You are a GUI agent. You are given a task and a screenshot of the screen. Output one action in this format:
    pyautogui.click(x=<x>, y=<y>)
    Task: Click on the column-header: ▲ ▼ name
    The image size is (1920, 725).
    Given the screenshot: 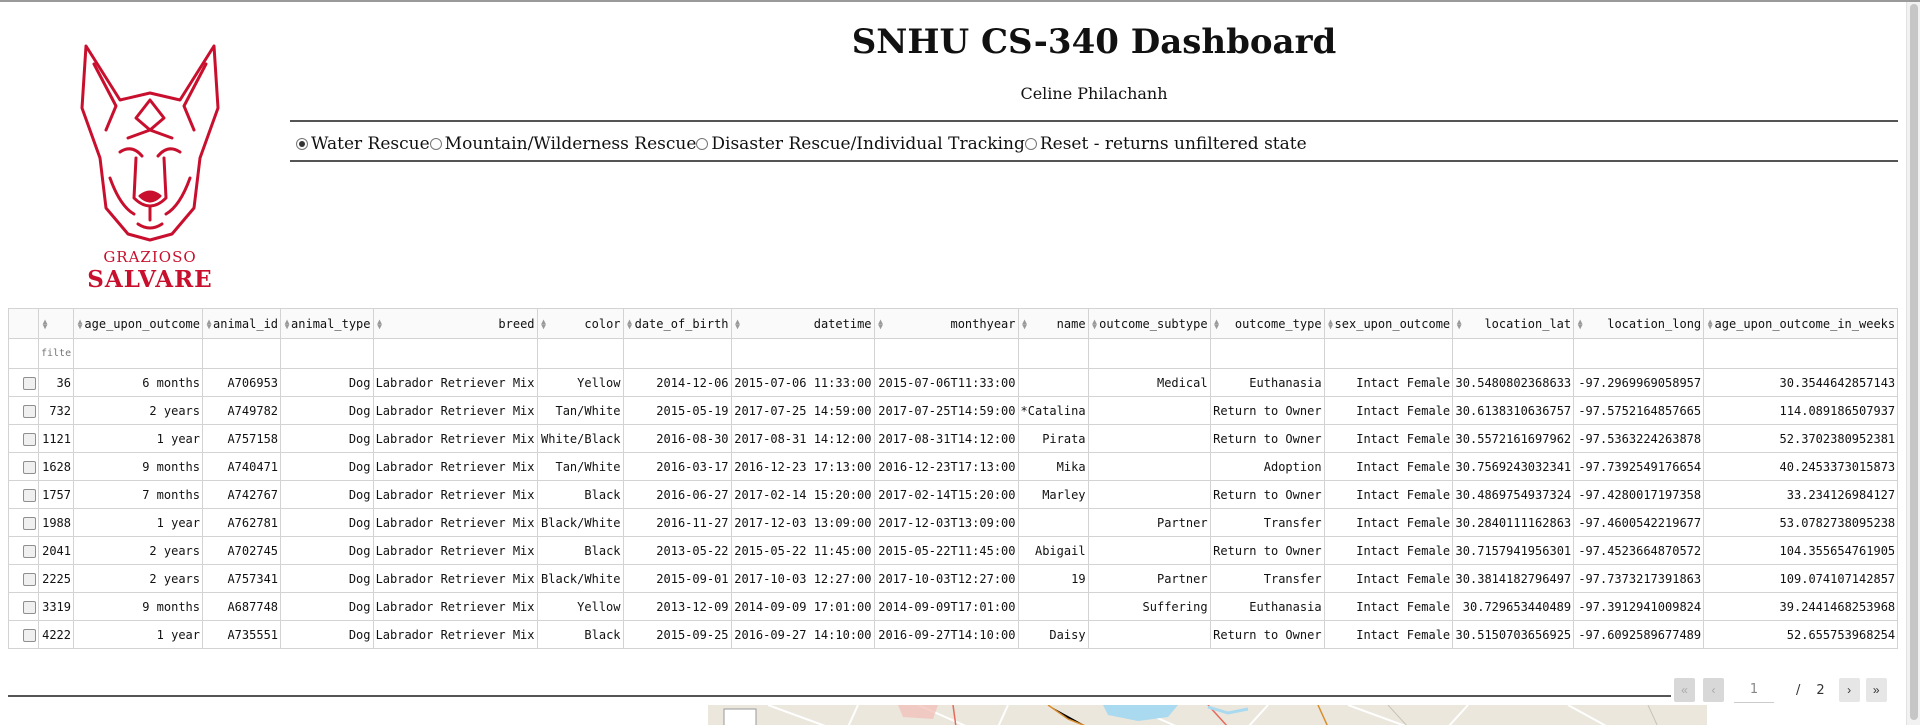 What is the action you would take?
    pyautogui.click(x=1053, y=323)
    